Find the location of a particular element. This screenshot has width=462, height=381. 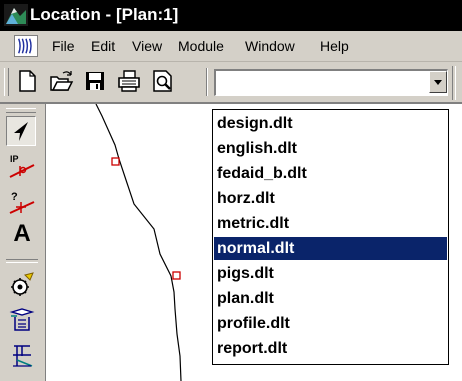

print-icon is located at coordinates (129, 81).